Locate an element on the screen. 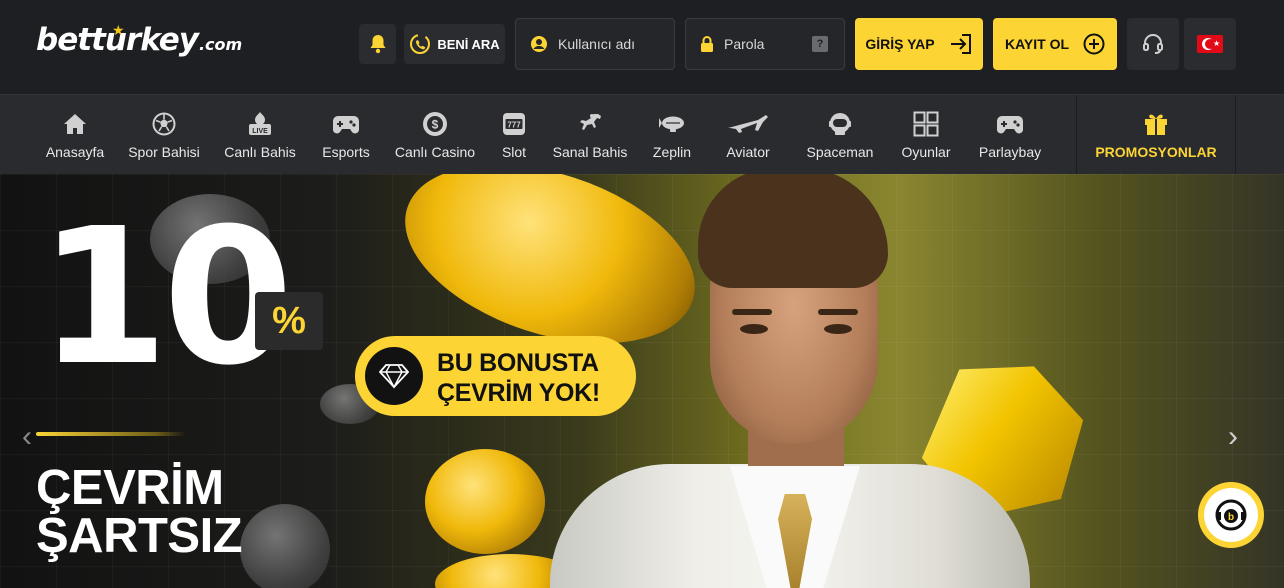 The height and width of the screenshot is (588, 1284). nav-item-parlaybay: Parlaybay is located at coordinates (1010, 135).